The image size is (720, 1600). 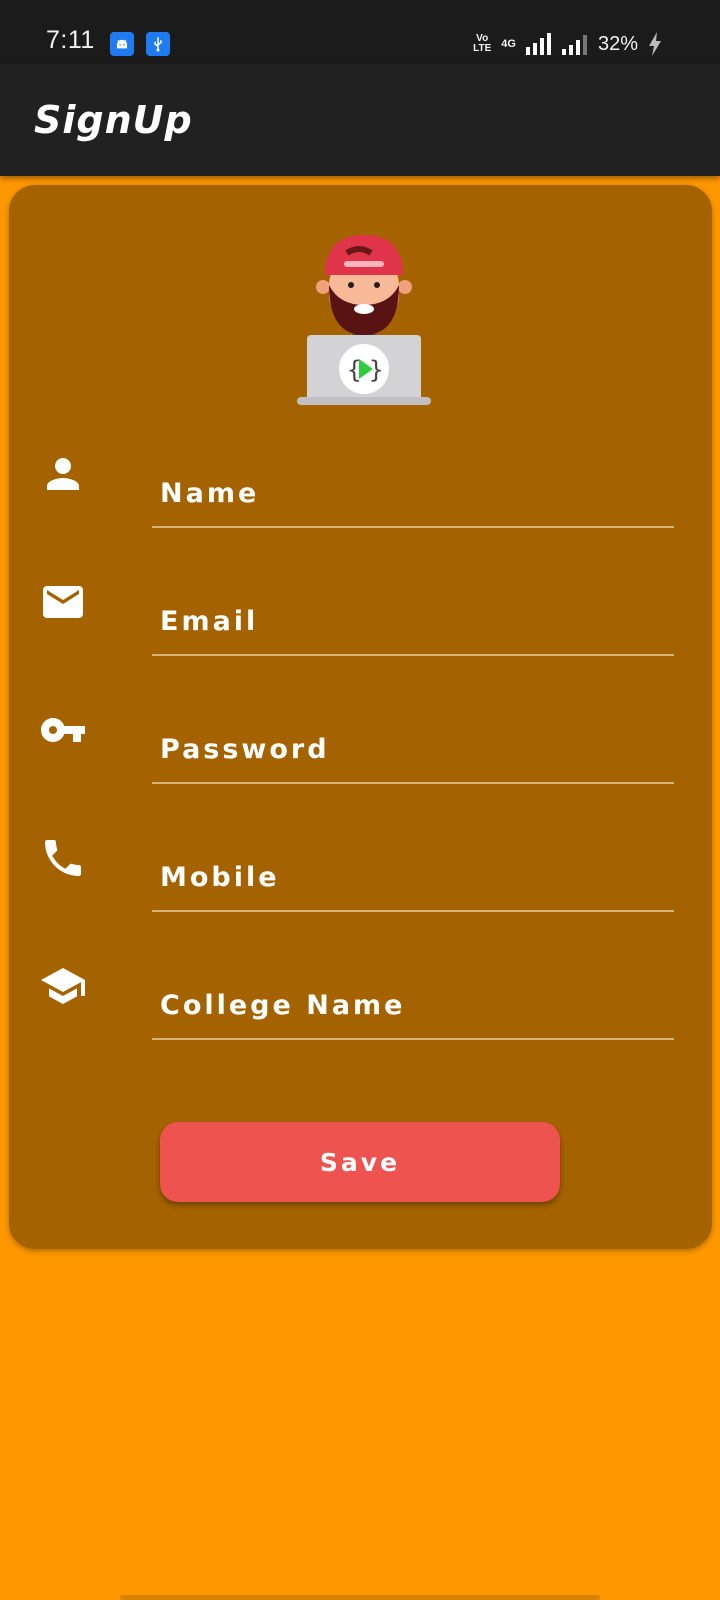 What do you see at coordinates (413, 622) in the screenshot?
I see `email-input` at bounding box center [413, 622].